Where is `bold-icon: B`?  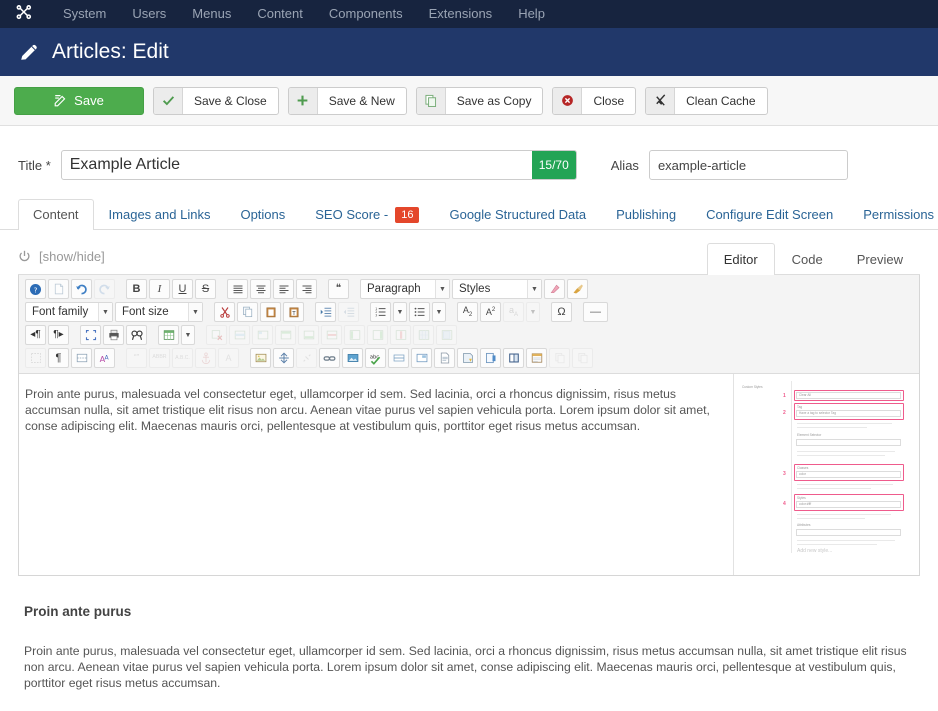
bold-icon: B is located at coordinates (136, 289).